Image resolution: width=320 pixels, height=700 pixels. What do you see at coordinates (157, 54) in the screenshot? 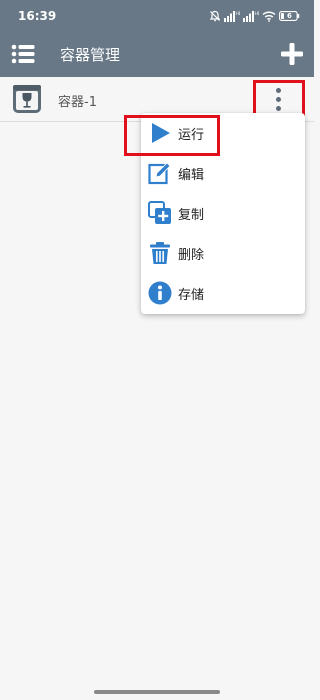
I see `app-bar: 容器管理` at bounding box center [157, 54].